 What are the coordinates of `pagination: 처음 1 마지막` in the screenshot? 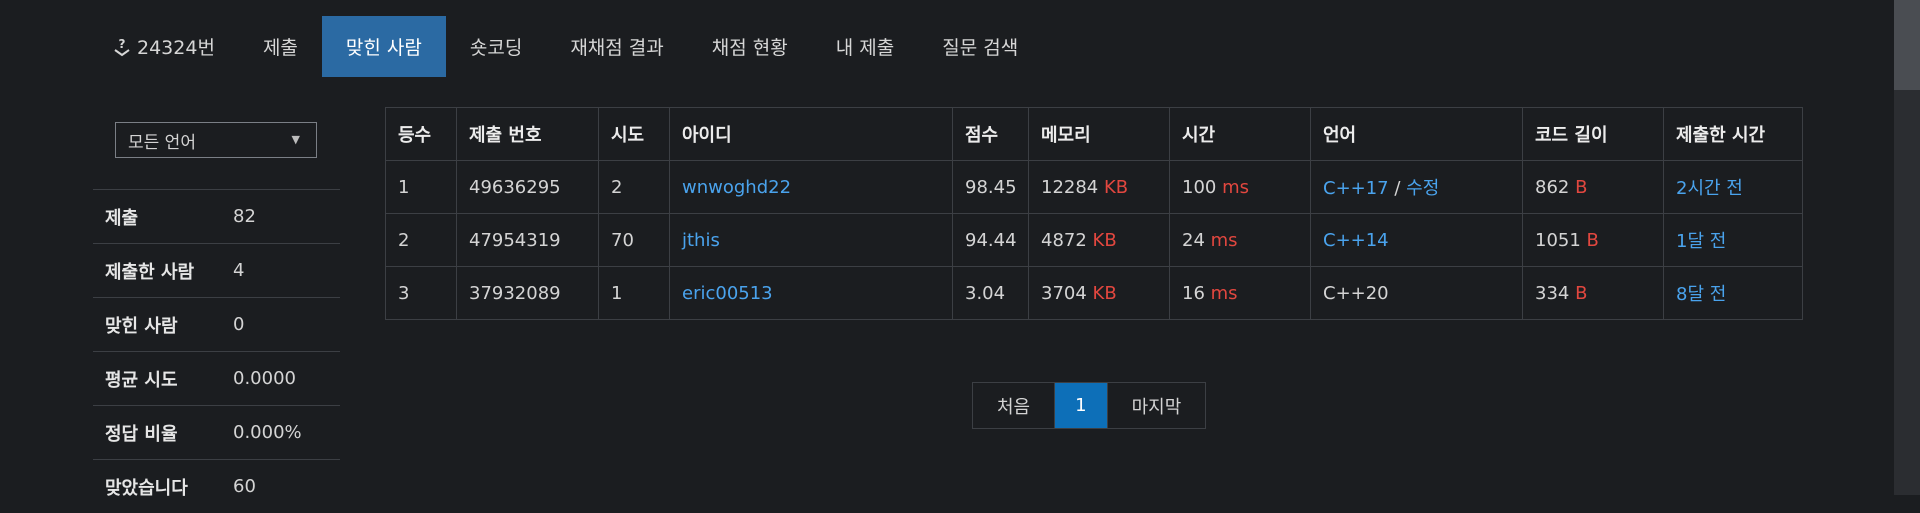 It's located at (1089, 405).